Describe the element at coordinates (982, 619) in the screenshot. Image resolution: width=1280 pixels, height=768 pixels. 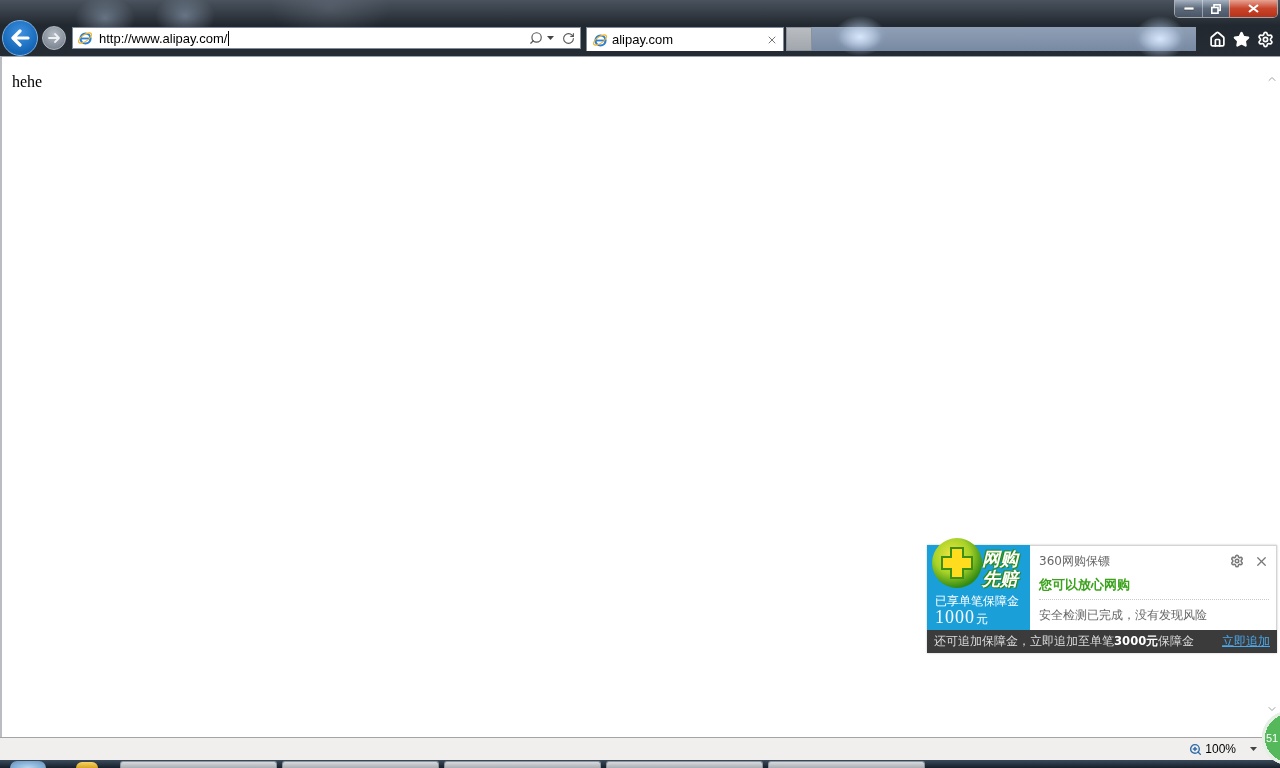
I see `badge-unit: 元` at that location.